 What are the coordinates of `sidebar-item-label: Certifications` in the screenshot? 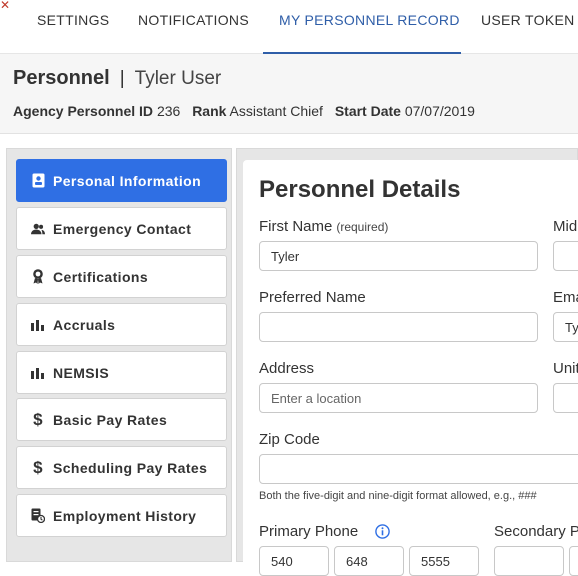 It's located at (101, 276).